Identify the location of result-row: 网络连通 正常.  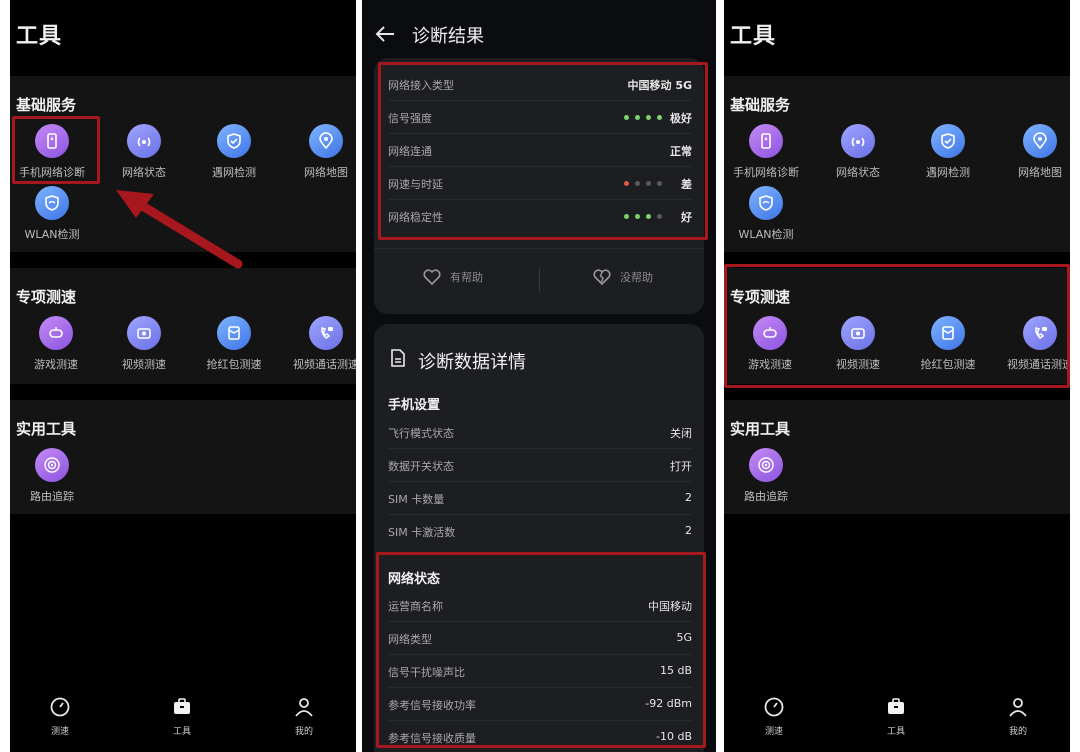
(540, 150).